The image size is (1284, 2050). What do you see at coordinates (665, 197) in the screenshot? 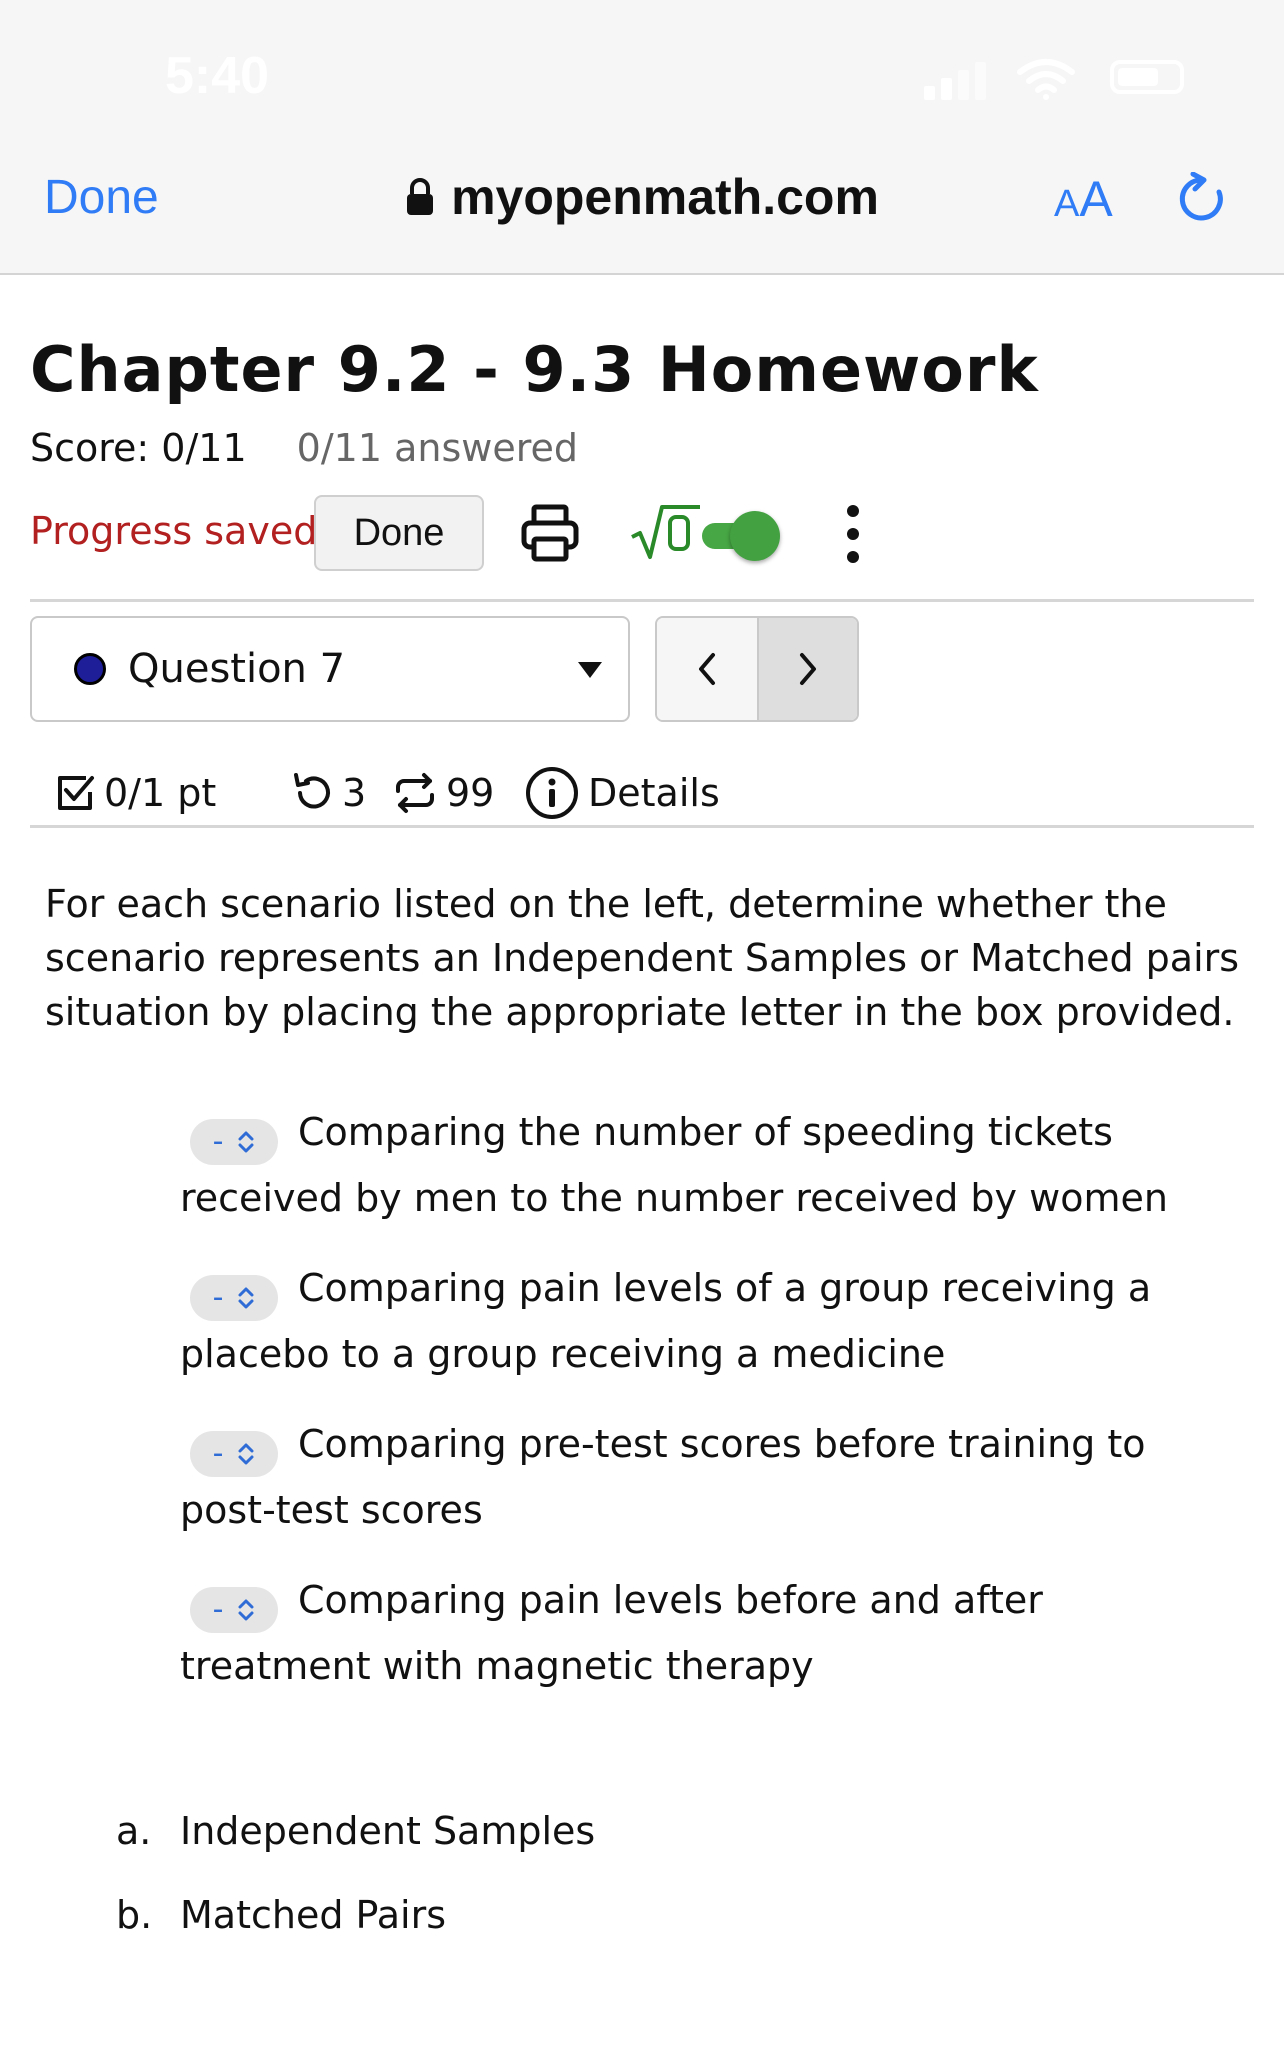
I see `url-text: myopenmath.com` at bounding box center [665, 197].